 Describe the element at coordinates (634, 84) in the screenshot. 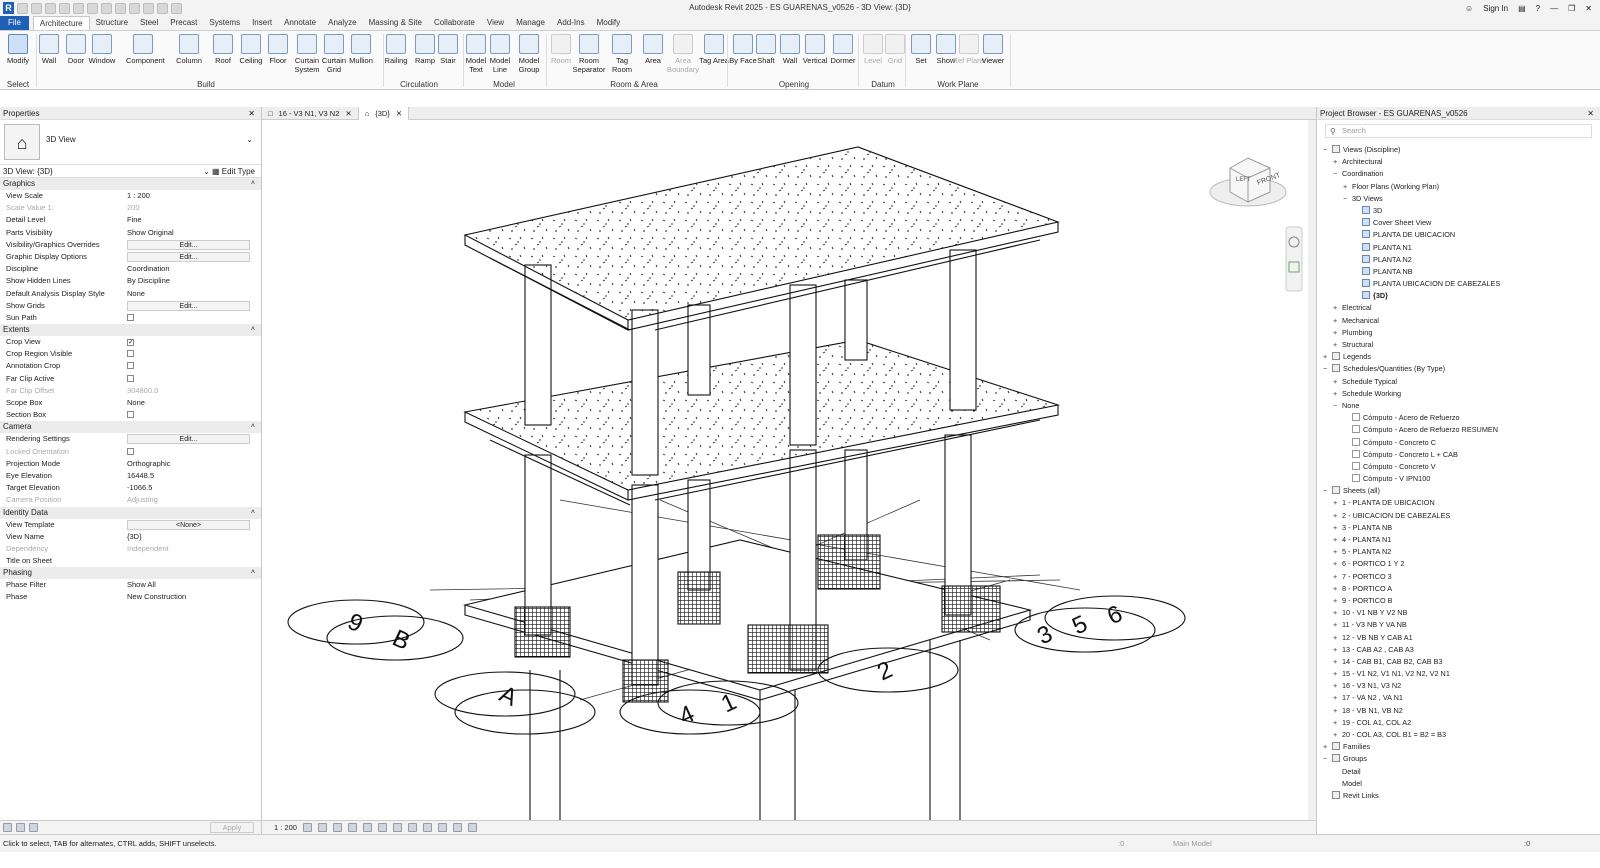

I see `panel-room-area: Room & Area` at that location.